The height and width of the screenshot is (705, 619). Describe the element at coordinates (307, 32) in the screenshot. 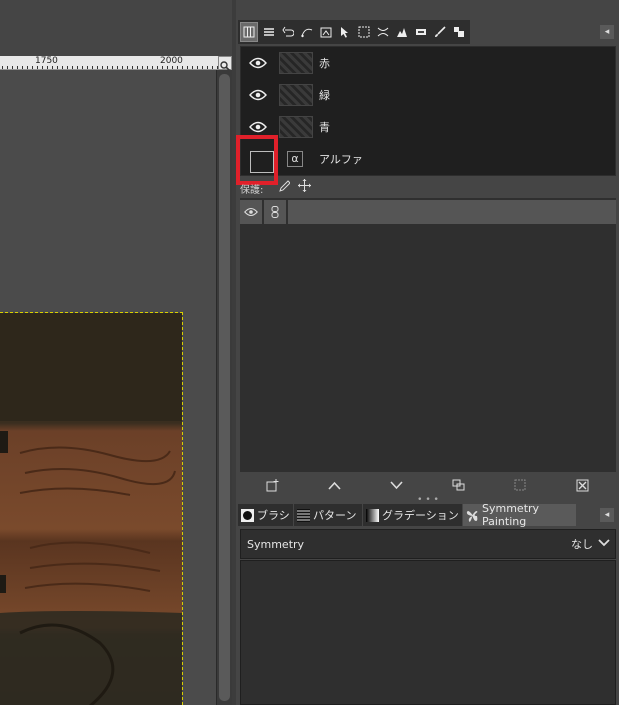

I see `paths-tab-icon` at that location.